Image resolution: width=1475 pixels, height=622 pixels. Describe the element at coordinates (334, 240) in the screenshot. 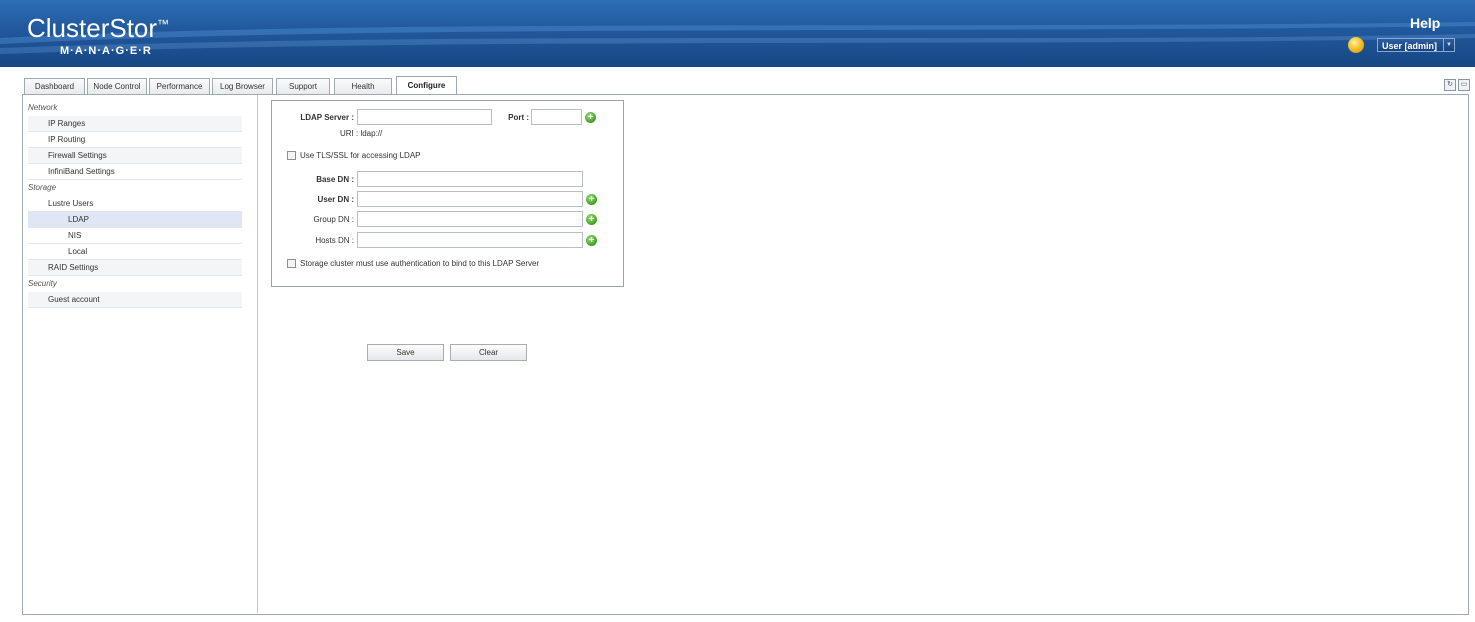

I see `hosts-dn-label: Hosts DN :` at that location.